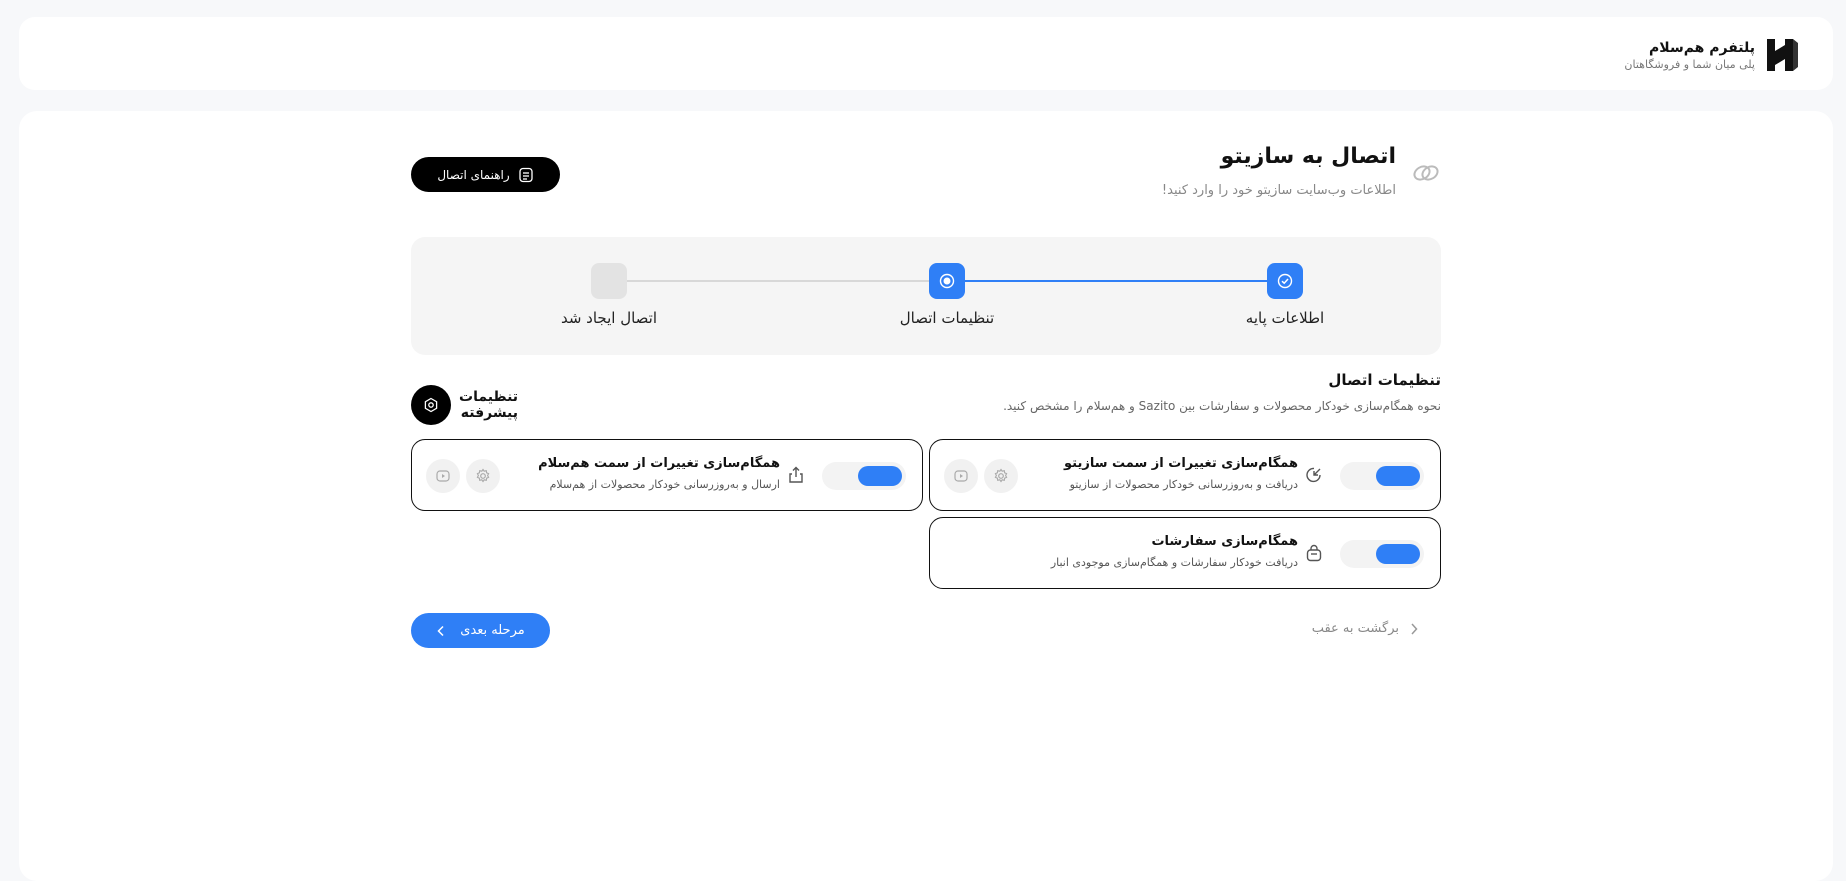 This screenshot has height=881, width=1846. I want to click on back-link: برگشت به عقب, so click(1365, 628).